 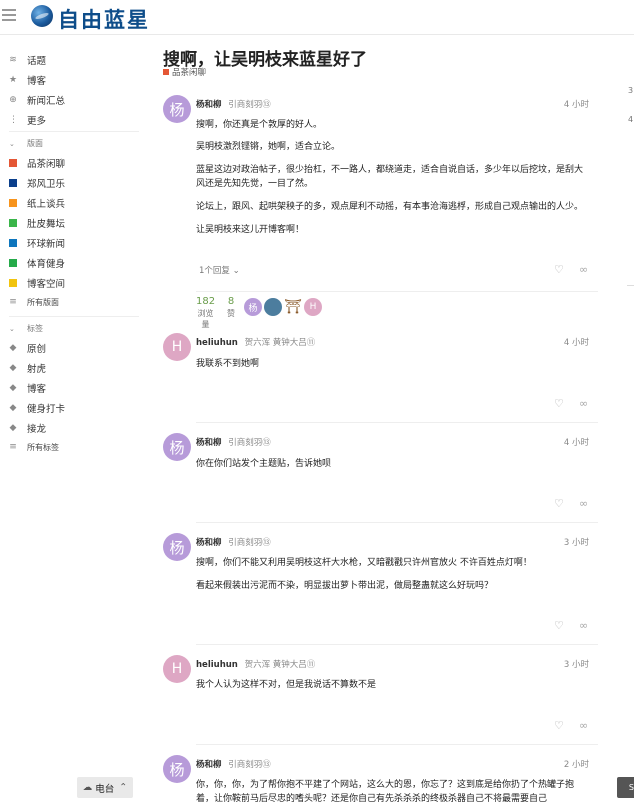 I want to click on post-paragraph: 吴明枝激烈铿锵，她啊，适合立论。, so click(x=268, y=147).